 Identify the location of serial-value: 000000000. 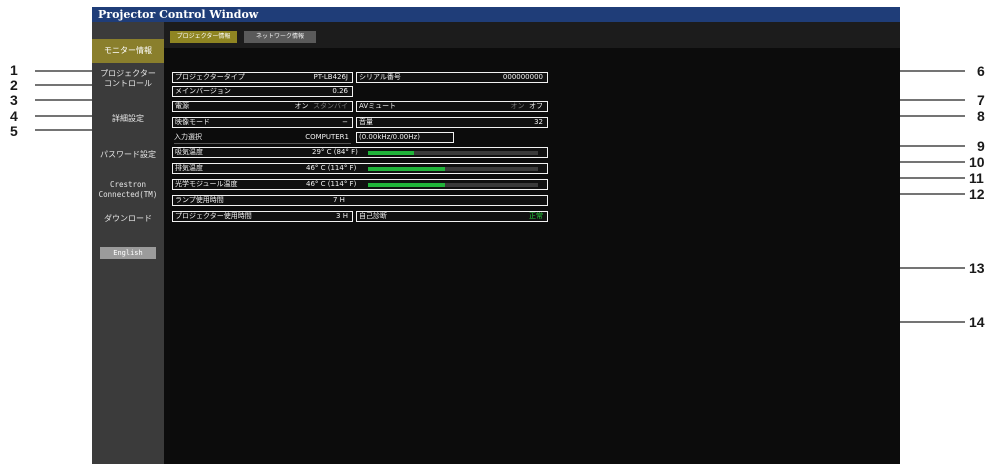
(522, 77).